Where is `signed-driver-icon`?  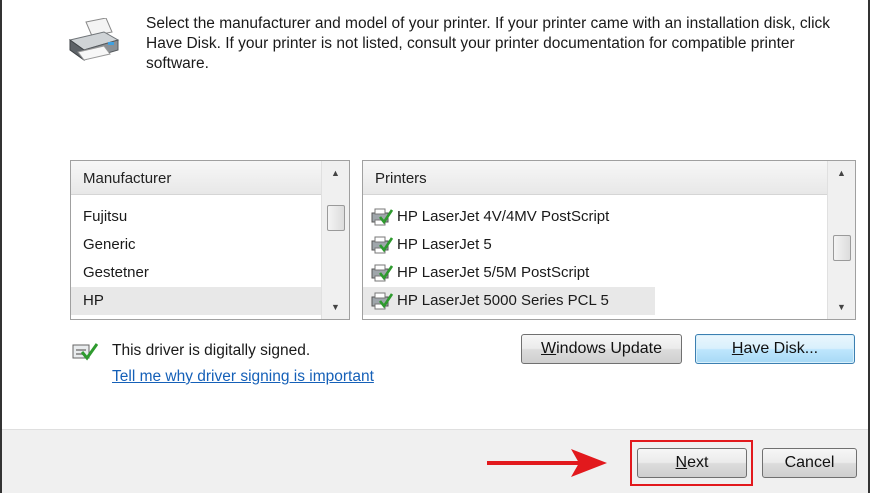 signed-driver-icon is located at coordinates (85, 352).